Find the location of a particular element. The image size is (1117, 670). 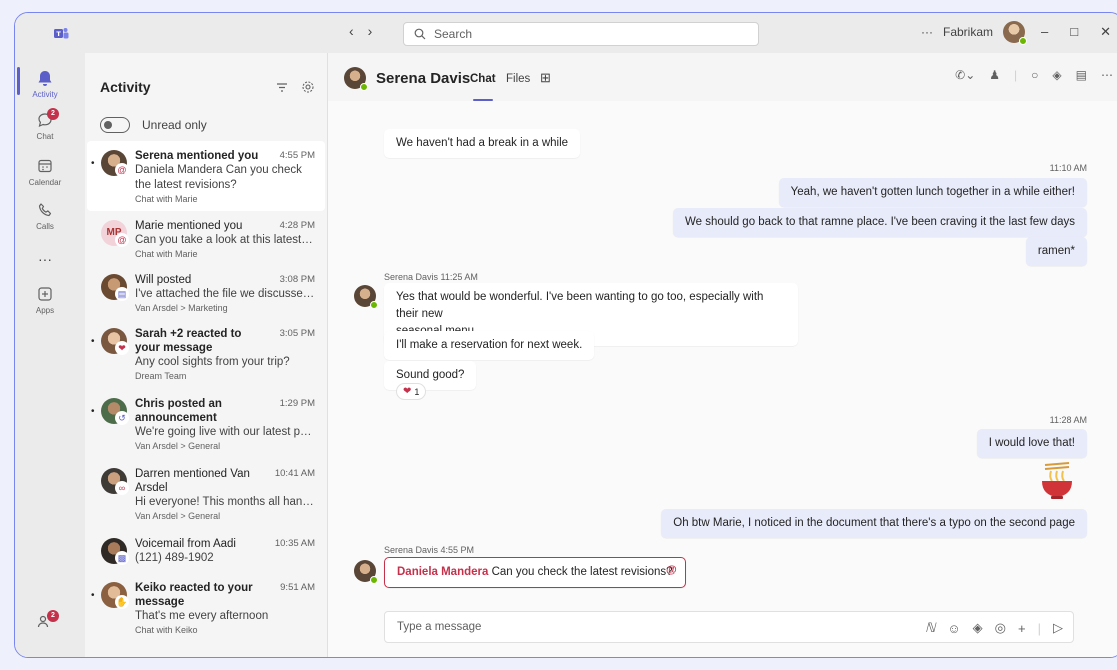

feed-item-time: 10:35 AM is located at coordinates (294, 543).